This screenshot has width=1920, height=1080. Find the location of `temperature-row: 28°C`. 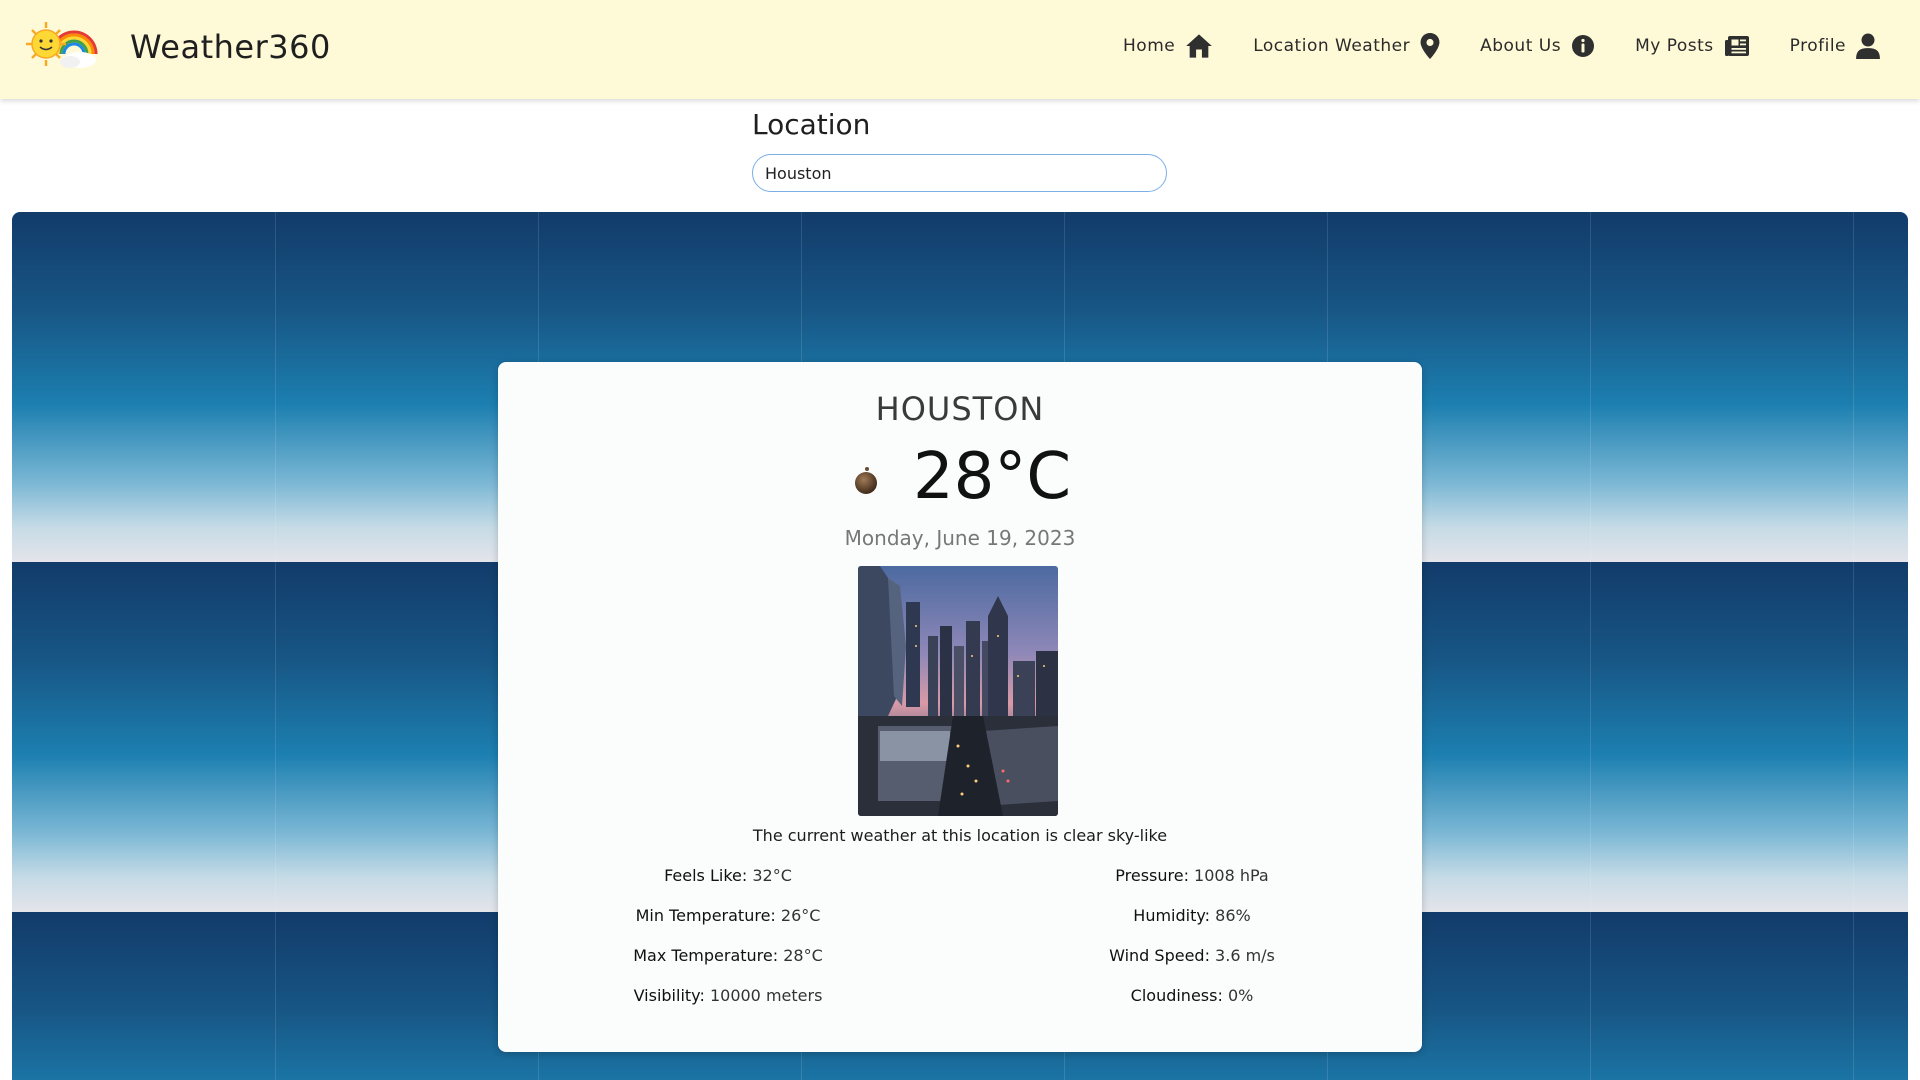

temperature-row: 28°C is located at coordinates (960, 477).